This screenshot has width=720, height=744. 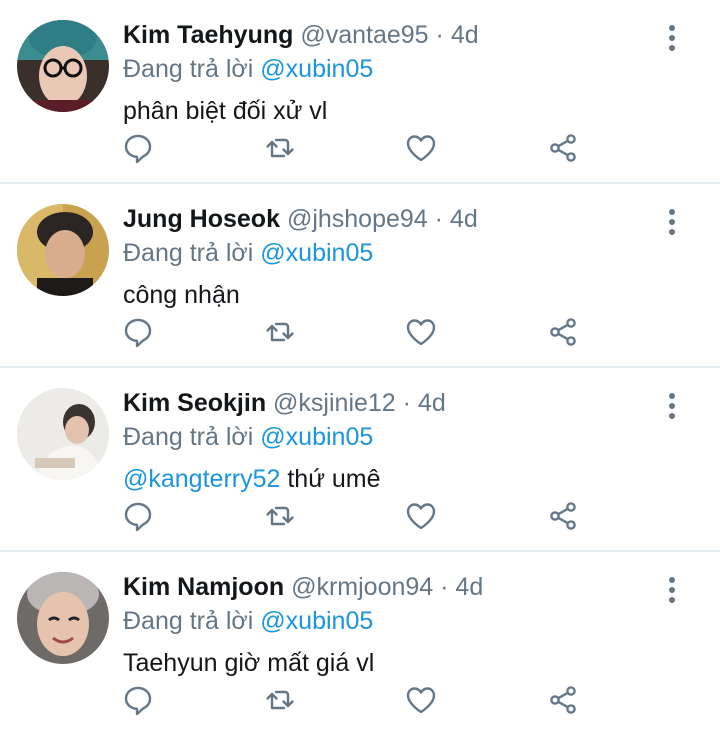 I want to click on tweet-text: phân biệt đối xử vl, so click(x=225, y=111).